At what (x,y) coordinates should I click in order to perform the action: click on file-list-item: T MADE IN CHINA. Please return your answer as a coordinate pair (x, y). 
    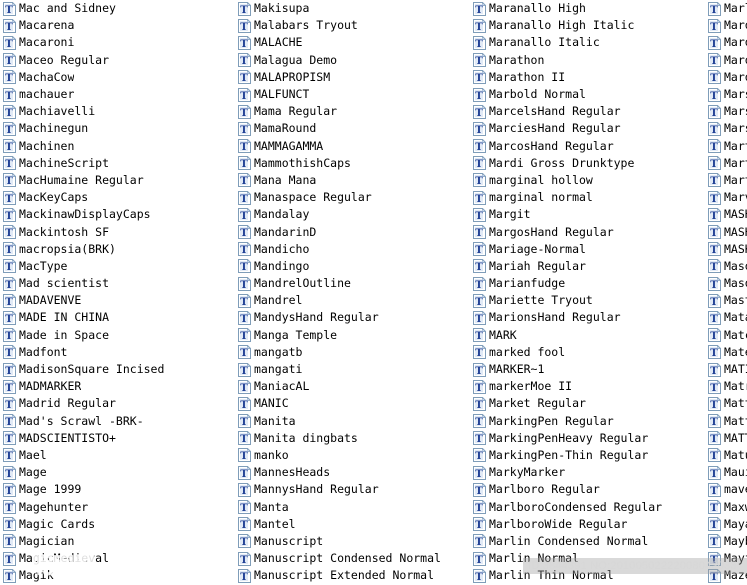
    Looking at the image, I should click on (117, 317).